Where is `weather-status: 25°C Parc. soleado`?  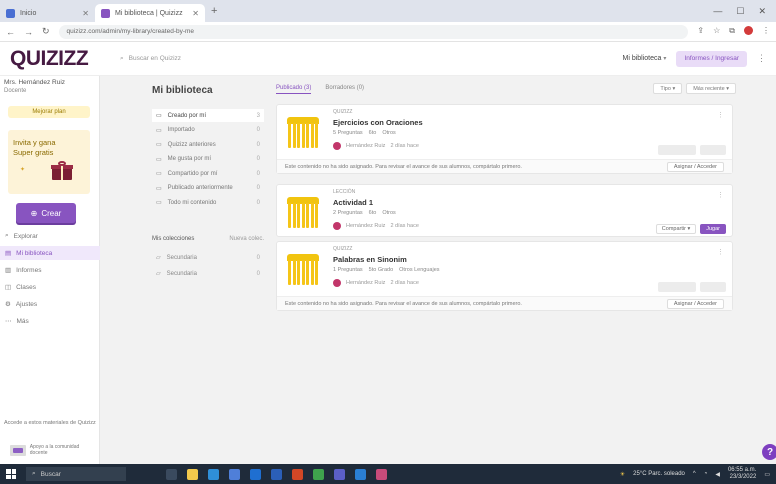
weather-status: 25°C Parc. soleado is located at coordinates (659, 474).